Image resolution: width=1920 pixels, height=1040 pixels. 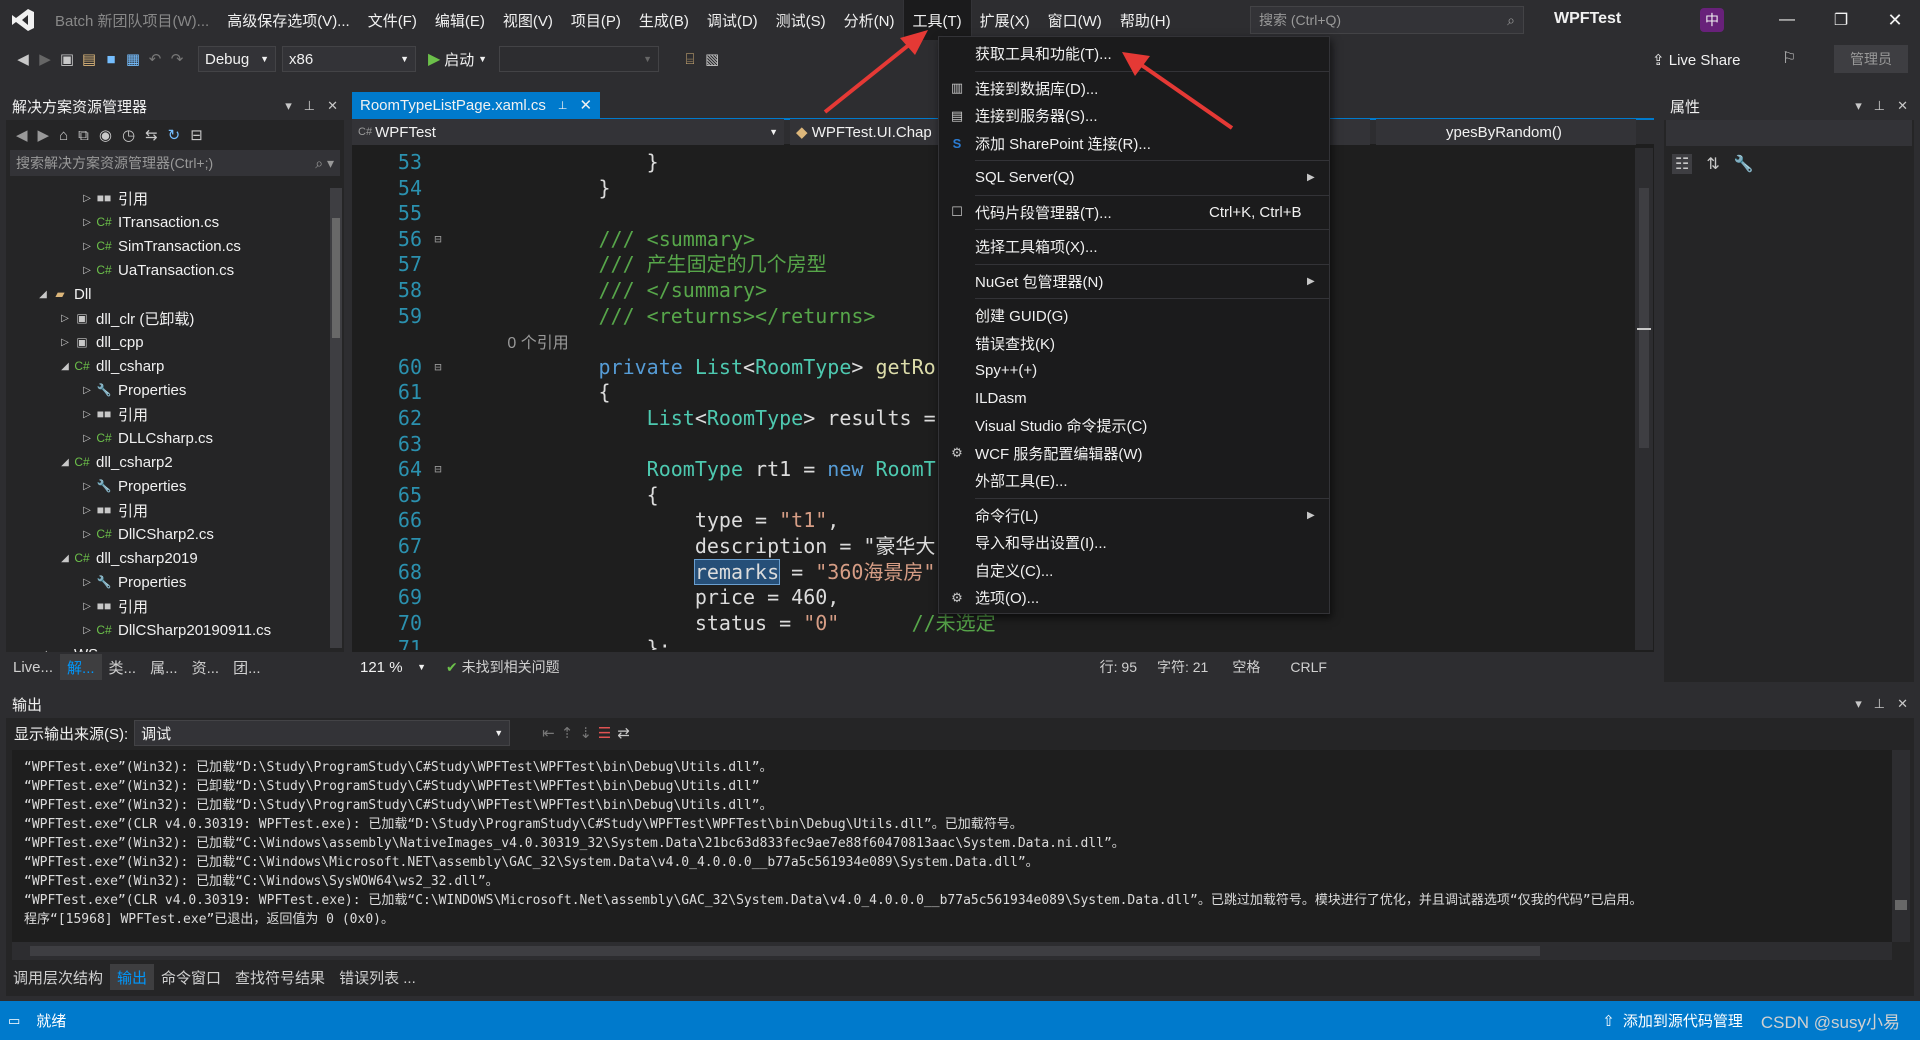 What do you see at coordinates (63, 135) in the screenshot?
I see `home-icon: ⌂` at bounding box center [63, 135].